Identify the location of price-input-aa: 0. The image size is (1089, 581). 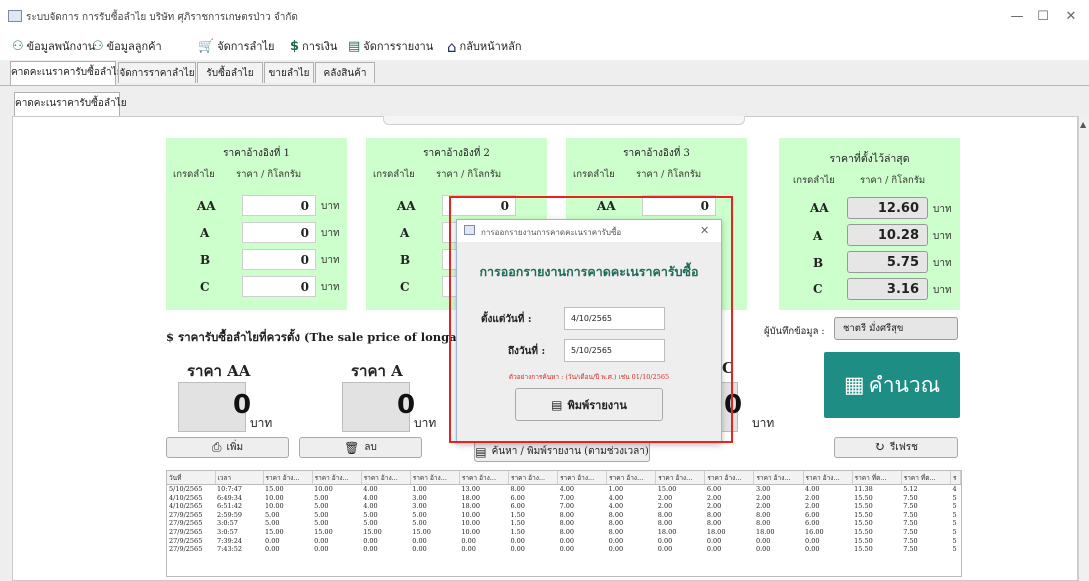
(279, 205).